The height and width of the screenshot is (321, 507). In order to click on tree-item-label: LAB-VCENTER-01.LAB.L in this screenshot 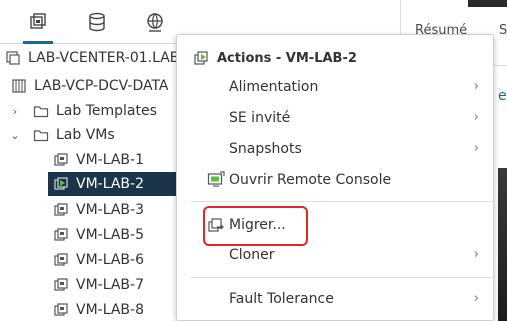, I will do `click(110, 58)`.